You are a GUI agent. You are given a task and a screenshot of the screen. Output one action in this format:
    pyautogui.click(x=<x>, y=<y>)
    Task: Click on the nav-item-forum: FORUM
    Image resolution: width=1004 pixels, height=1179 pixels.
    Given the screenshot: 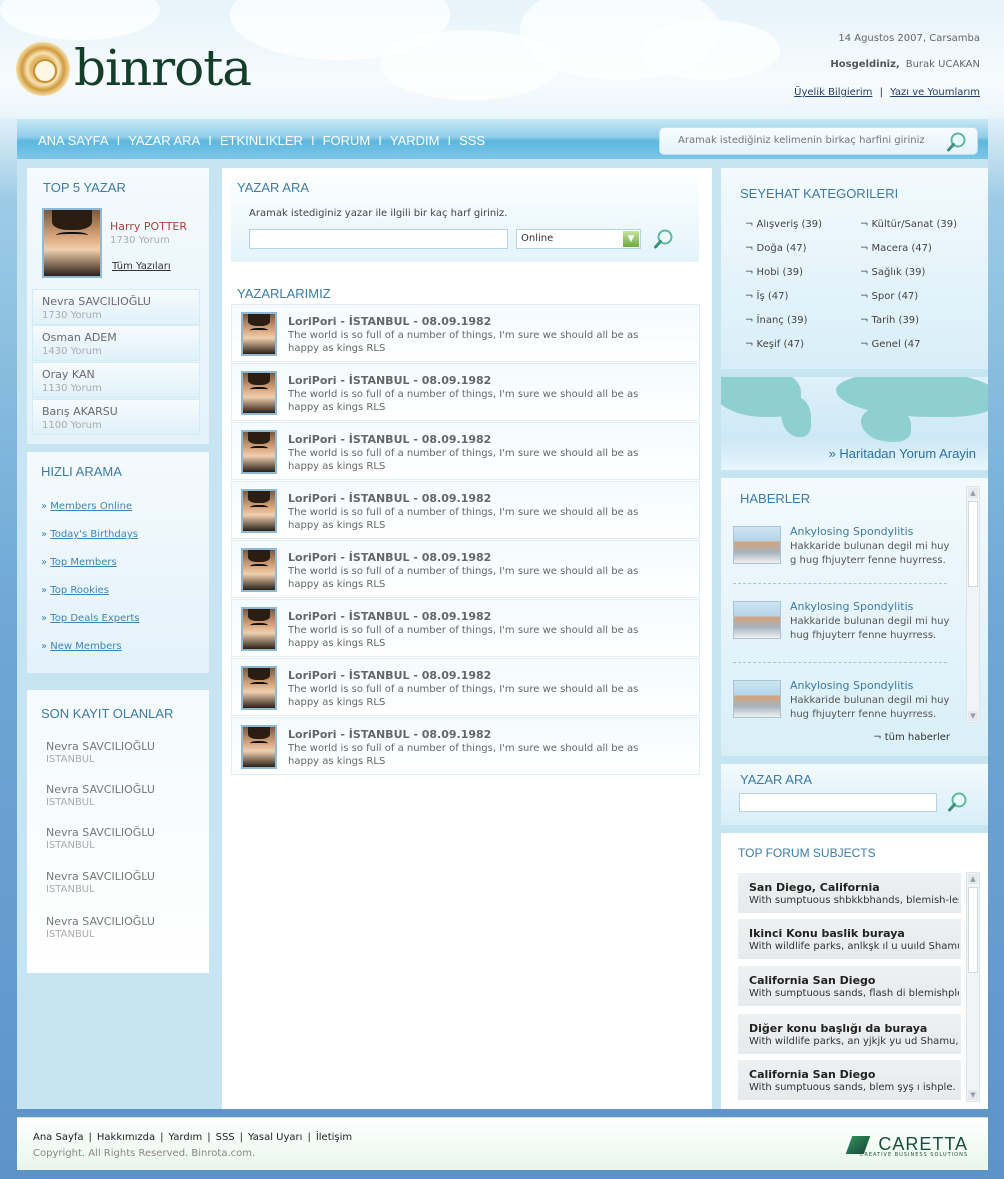 What is the action you would take?
    pyautogui.click(x=347, y=140)
    